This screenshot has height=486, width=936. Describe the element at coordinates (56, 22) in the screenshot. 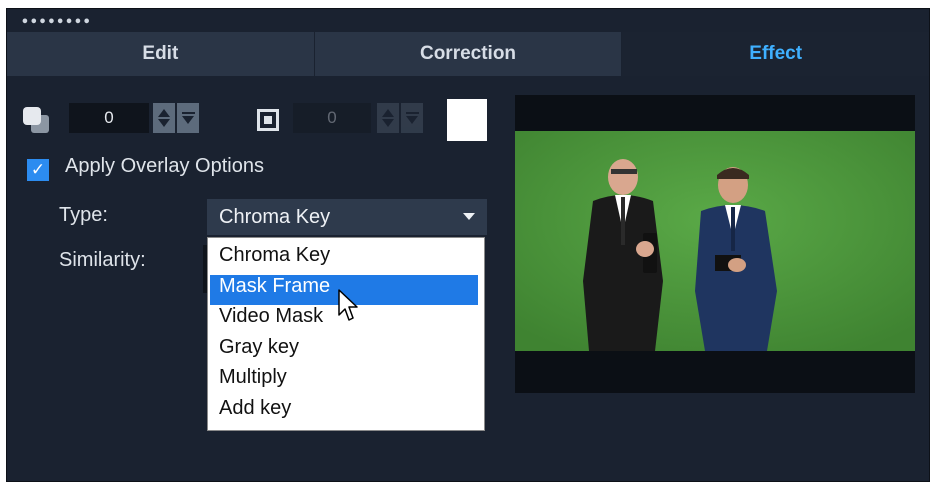

I see `drag-grip: ••••••••` at that location.